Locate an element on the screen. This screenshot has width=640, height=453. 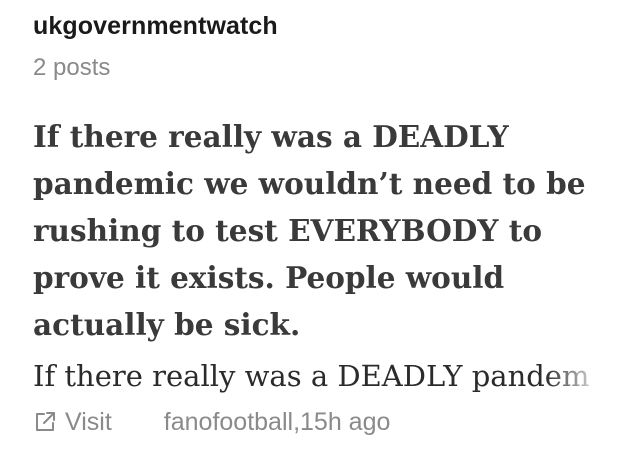
post-excerpt: If there really was a DEADLY pandem is located at coordinates (319, 376).